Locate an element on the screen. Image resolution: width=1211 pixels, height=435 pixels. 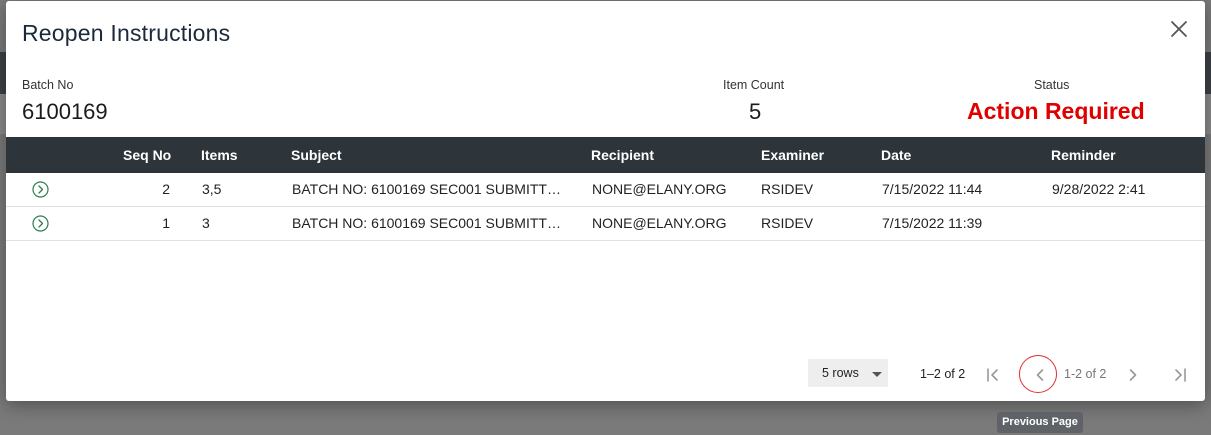
column-header-seq-no: Seq No is located at coordinates (147, 155).